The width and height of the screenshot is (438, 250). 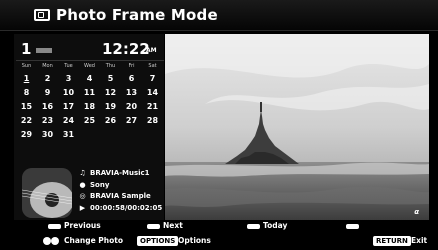 I want to click on page-title: Photo Frame Mode, so click(x=137, y=15).